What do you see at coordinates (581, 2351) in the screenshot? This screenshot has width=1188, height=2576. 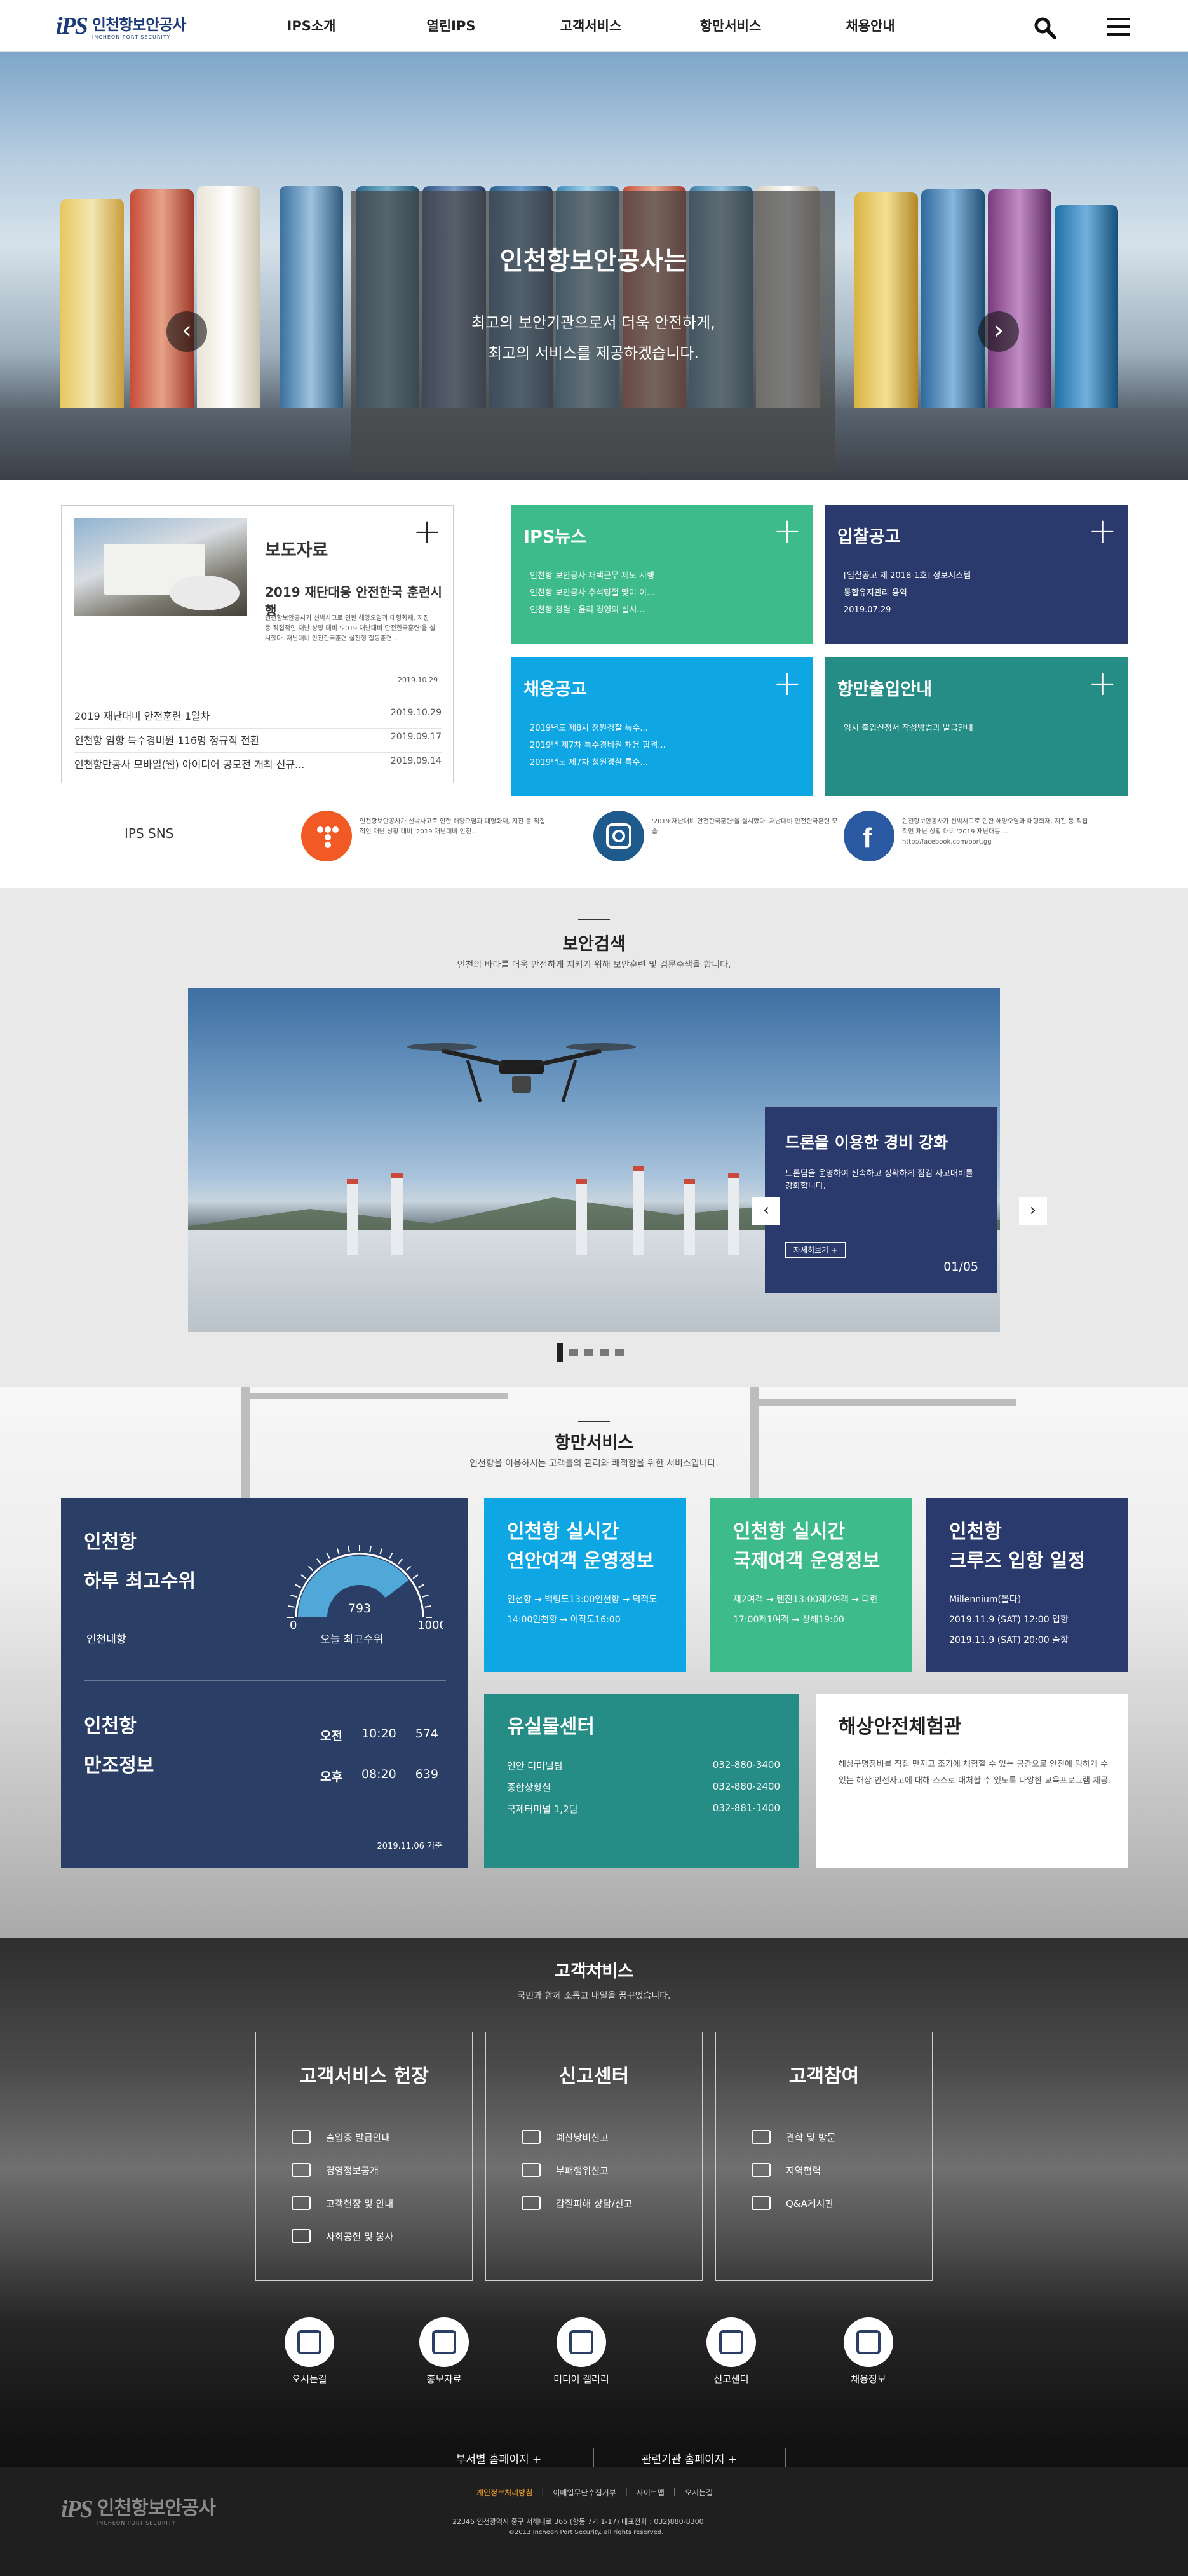 I see `quick-link-media-gallery: 미디어 갤러리` at bounding box center [581, 2351].